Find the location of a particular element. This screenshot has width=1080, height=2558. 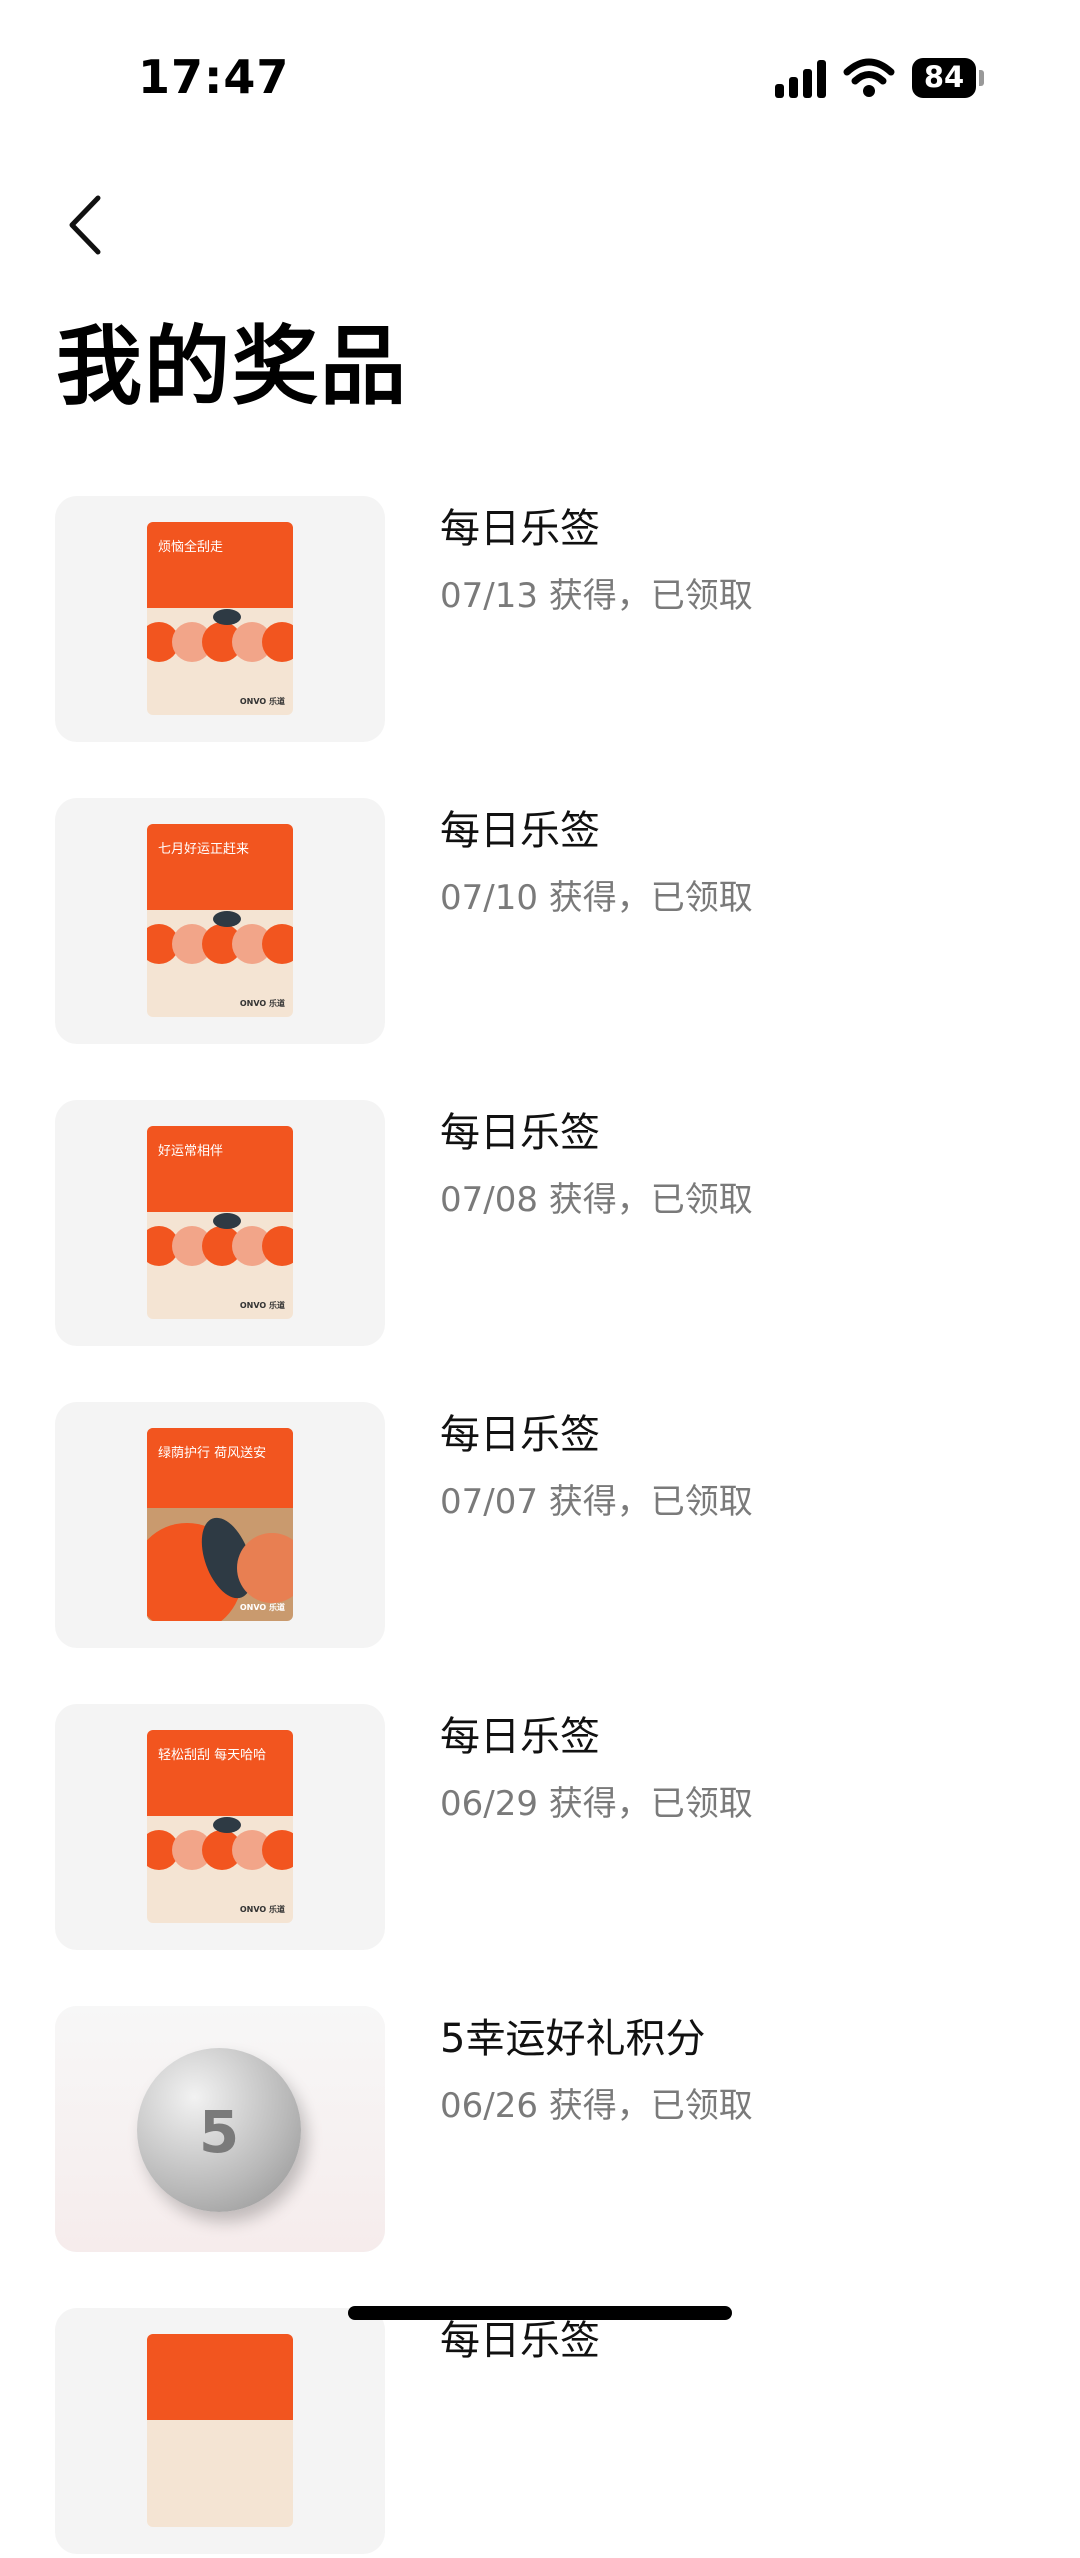

fortune-card-image: 绿荫护行 荷风送安 ONVO 乐道 is located at coordinates (220, 1524).